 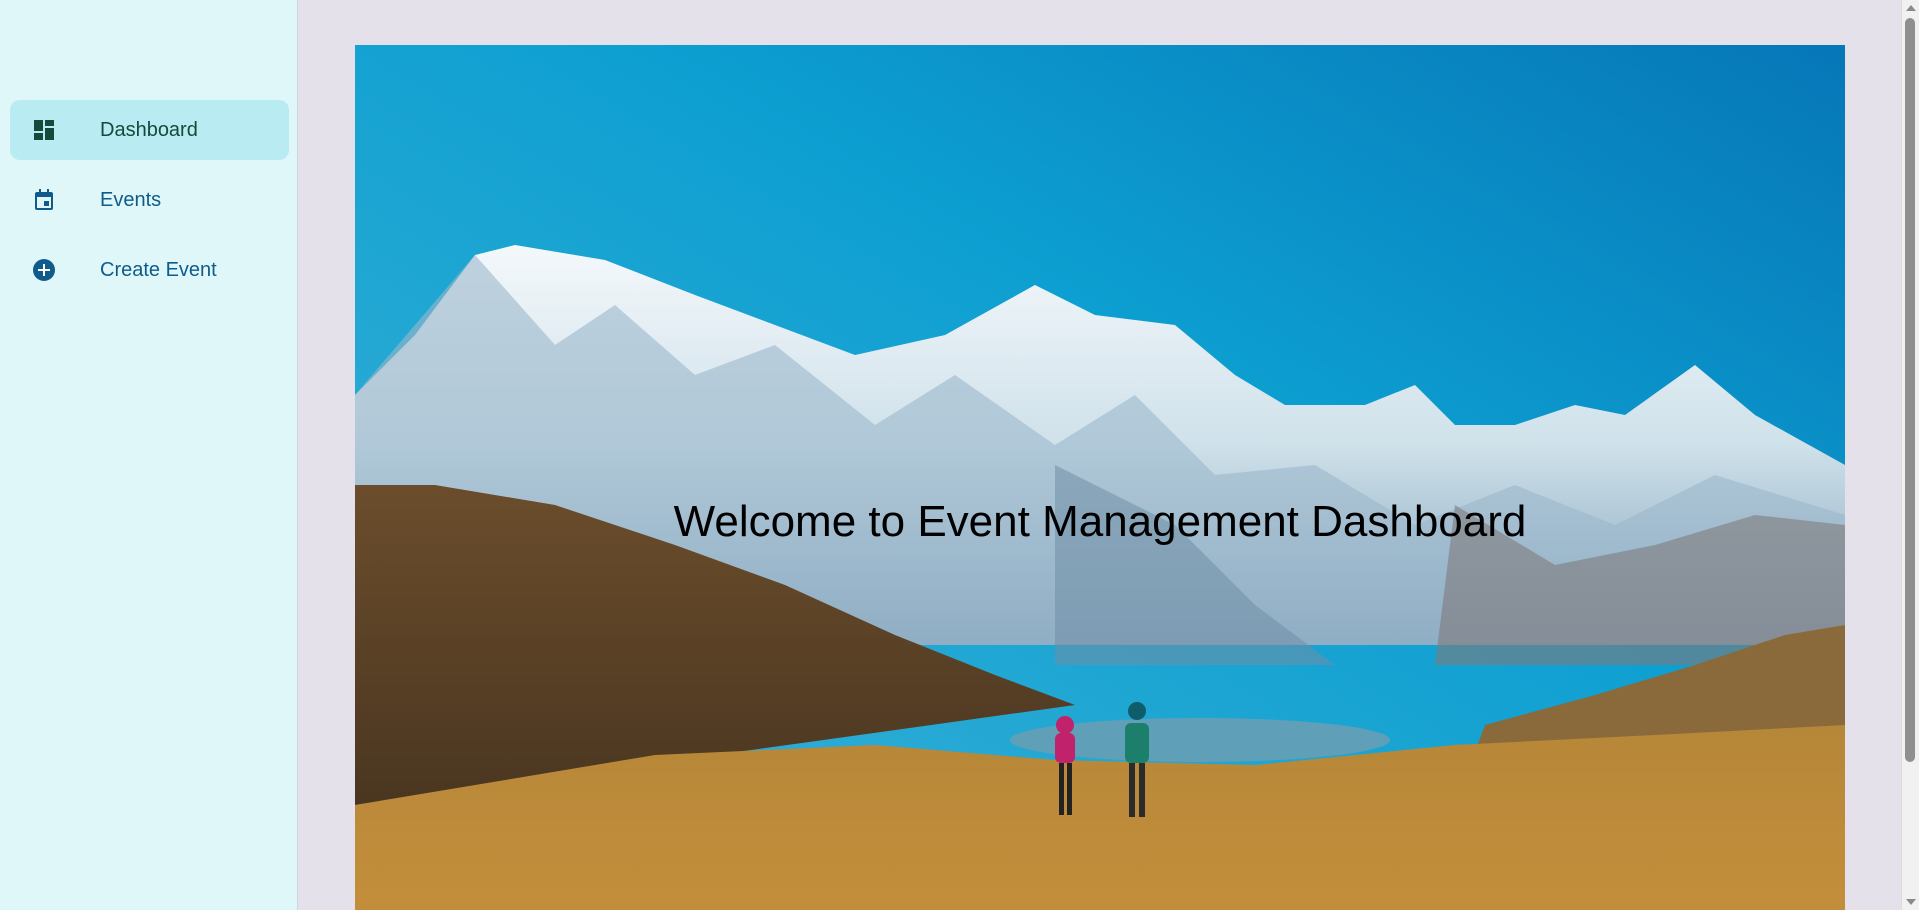 I want to click on sidebar-item-label: Dashboard, so click(x=149, y=130).